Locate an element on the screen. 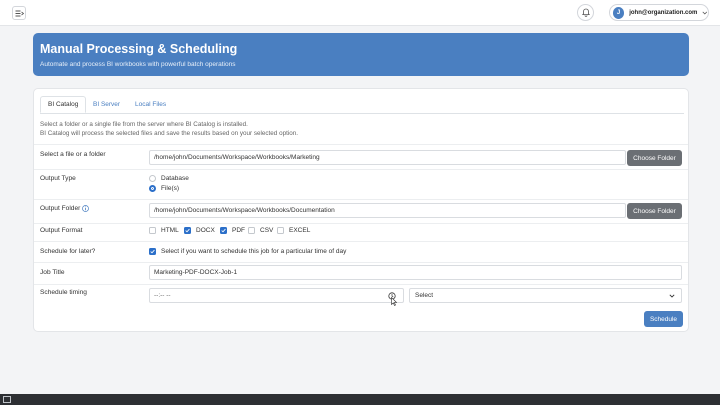 The height and width of the screenshot is (405, 720). taskbar is located at coordinates (360, 399).